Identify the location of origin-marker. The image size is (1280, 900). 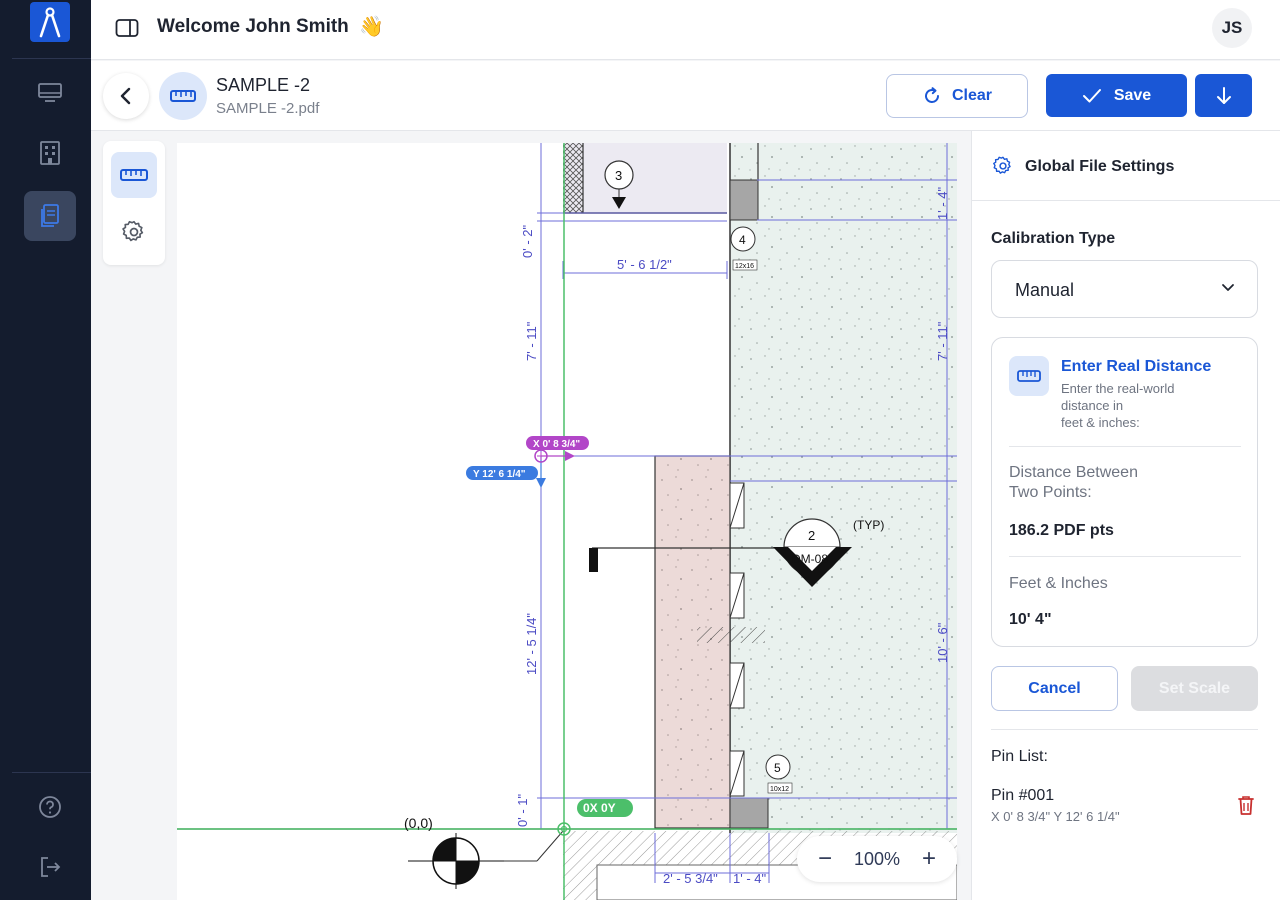
(456, 861).